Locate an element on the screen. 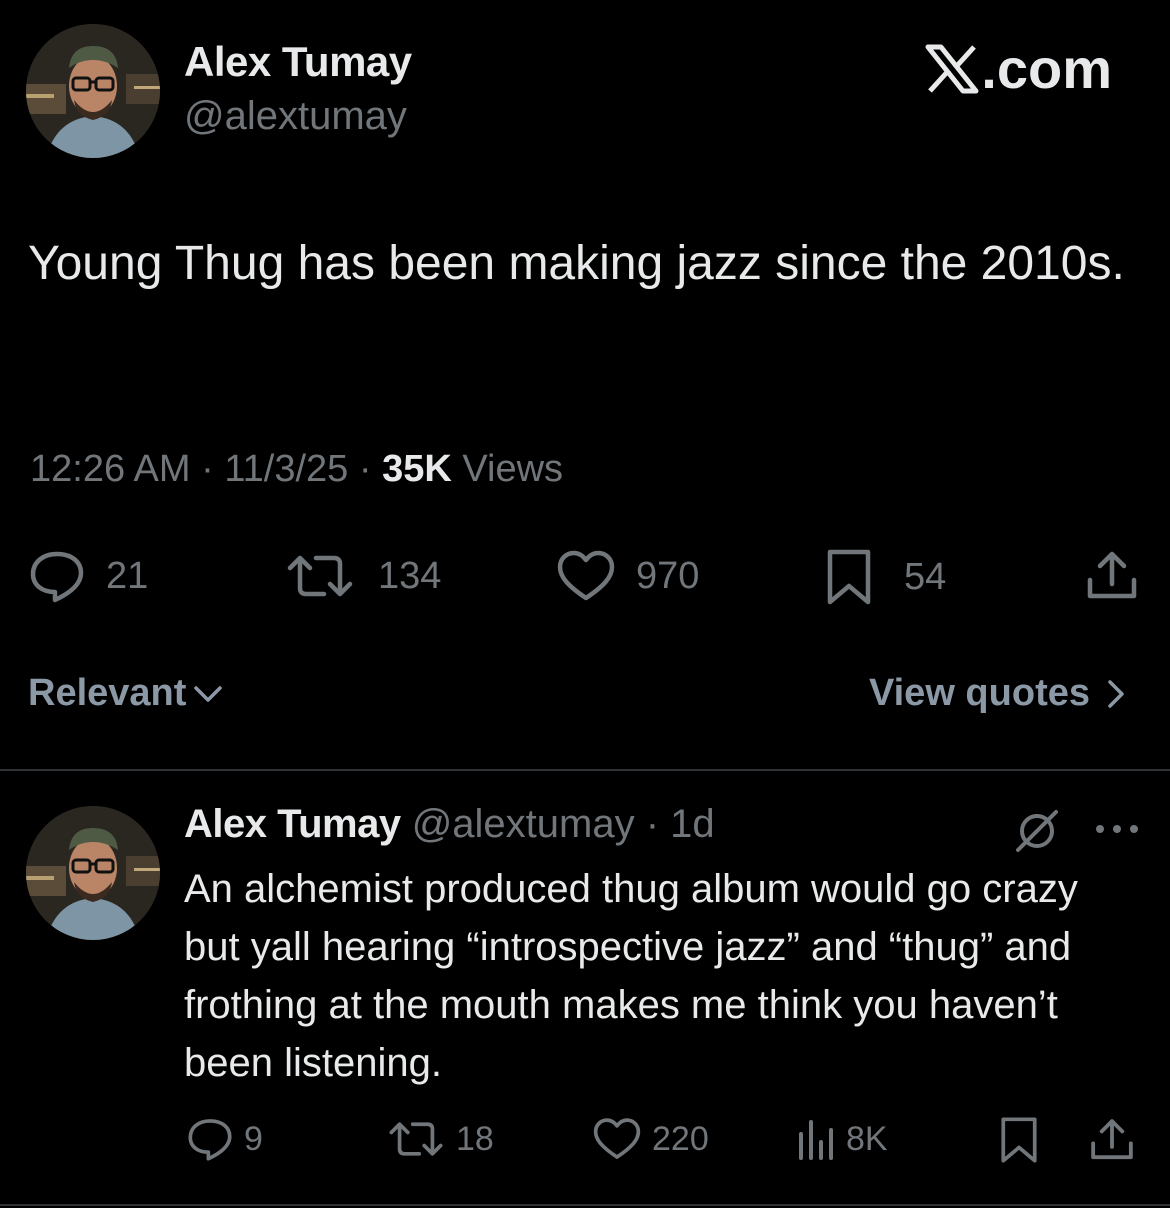 The image size is (1170, 1208). tweet-meta: 12:26 AM · 11/3/25 · 35K Views is located at coordinates (296, 469).